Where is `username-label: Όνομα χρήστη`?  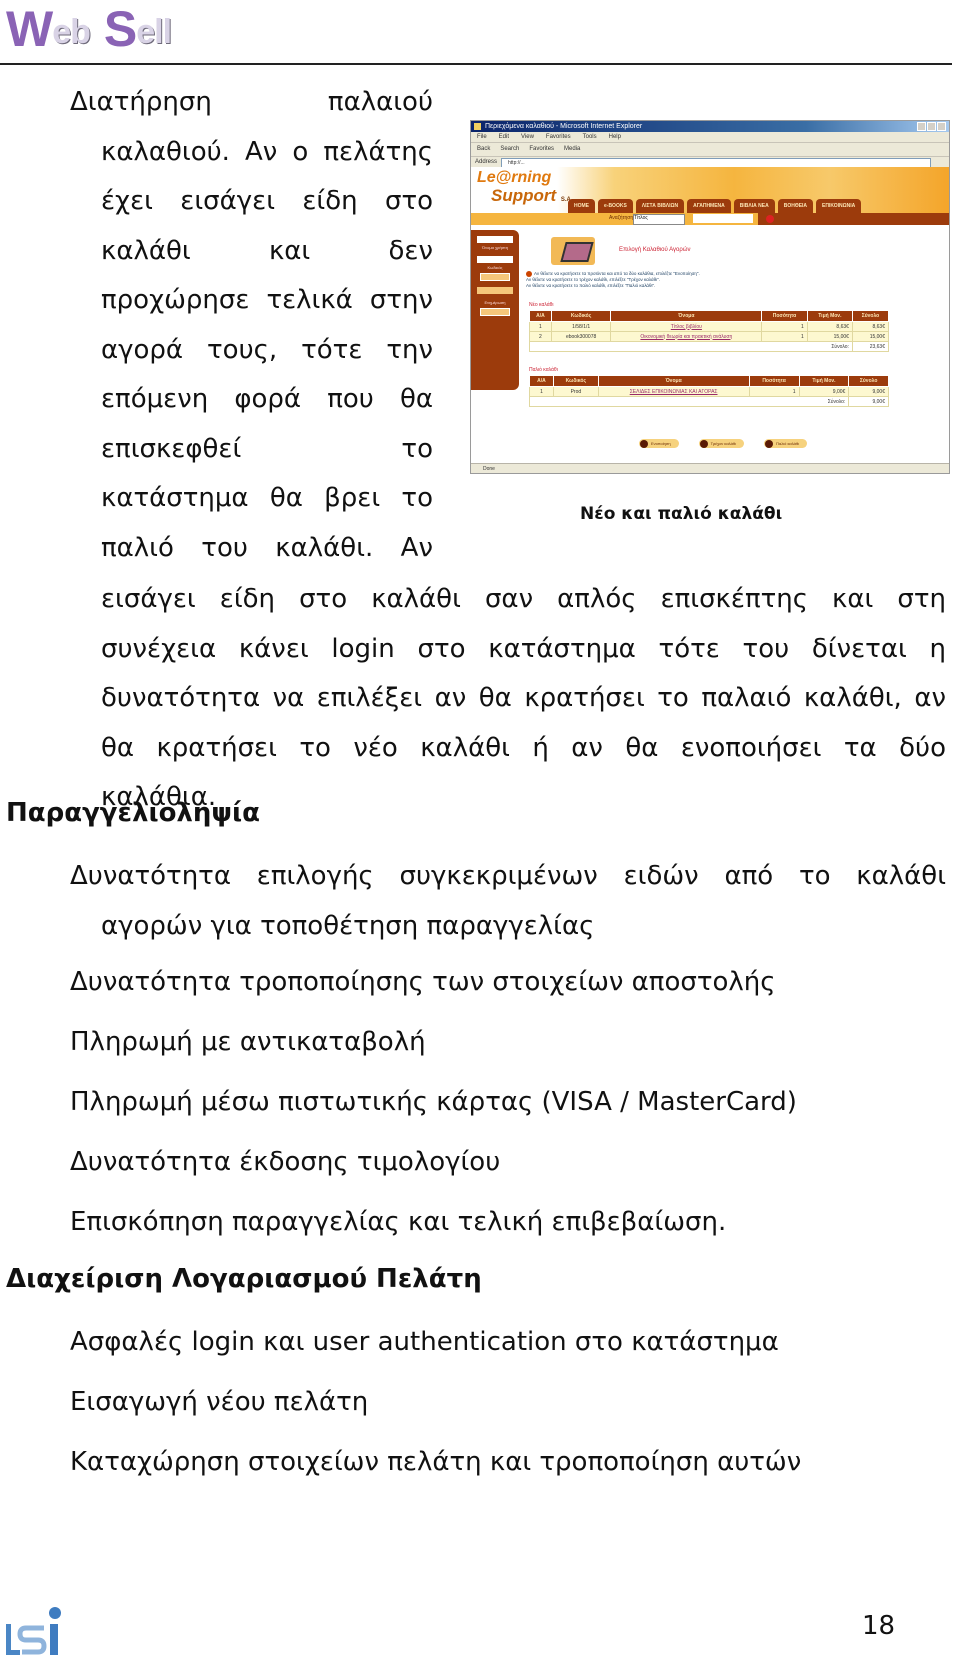
username-label: Όνομα χρήστη is located at coordinates (495, 247).